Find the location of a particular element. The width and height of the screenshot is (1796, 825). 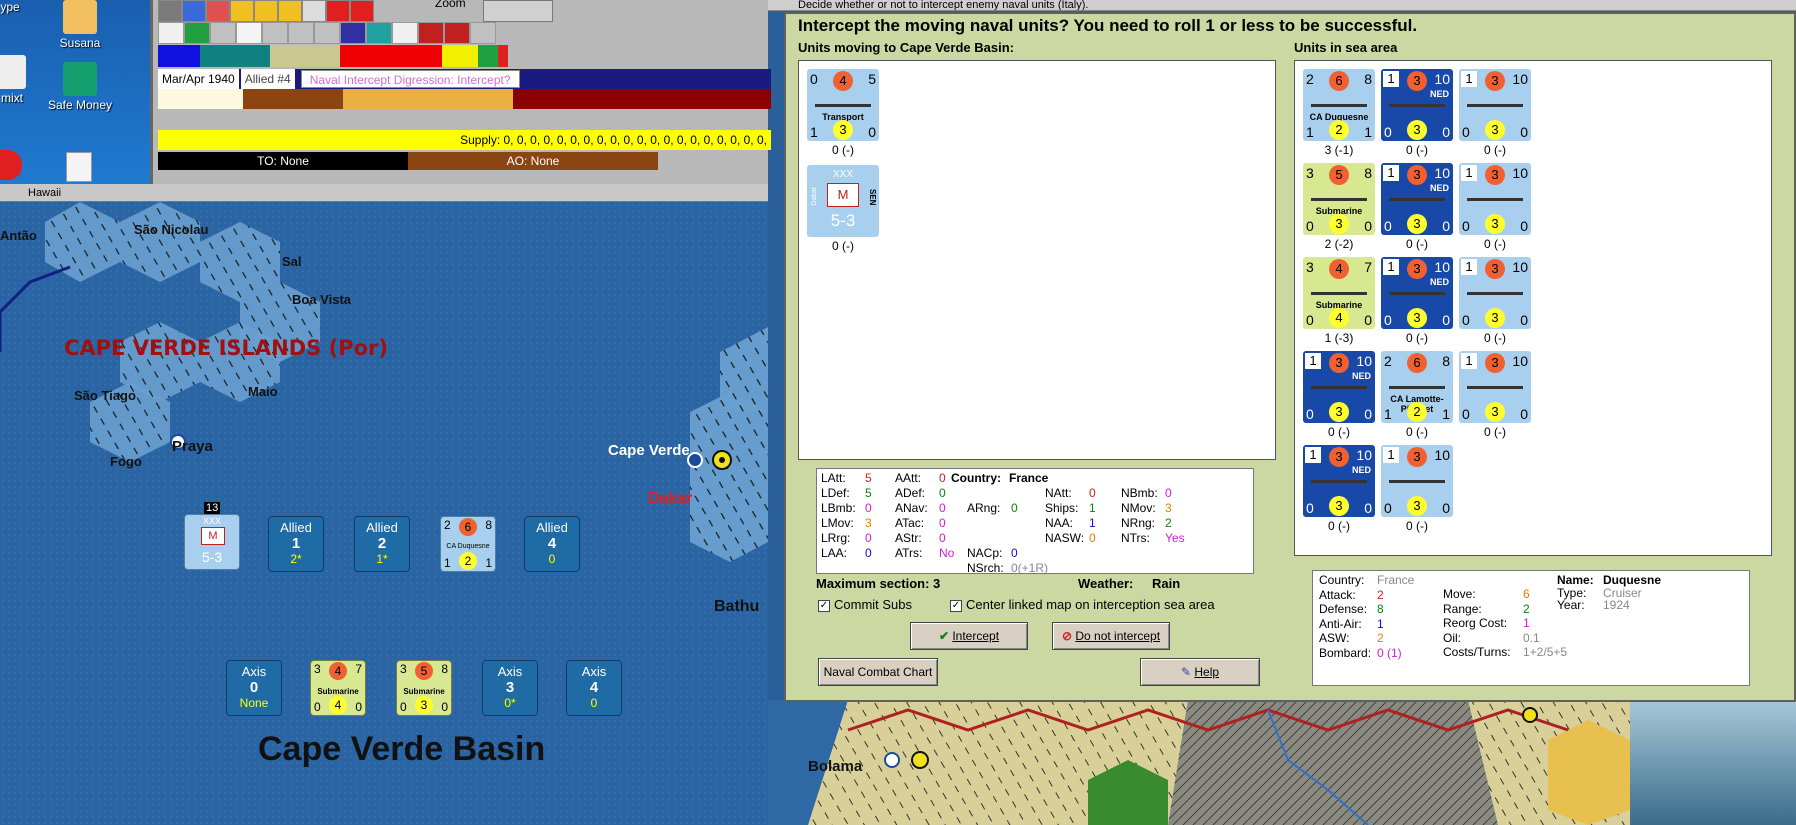

section-number: 1 is located at coordinates (296, 543).